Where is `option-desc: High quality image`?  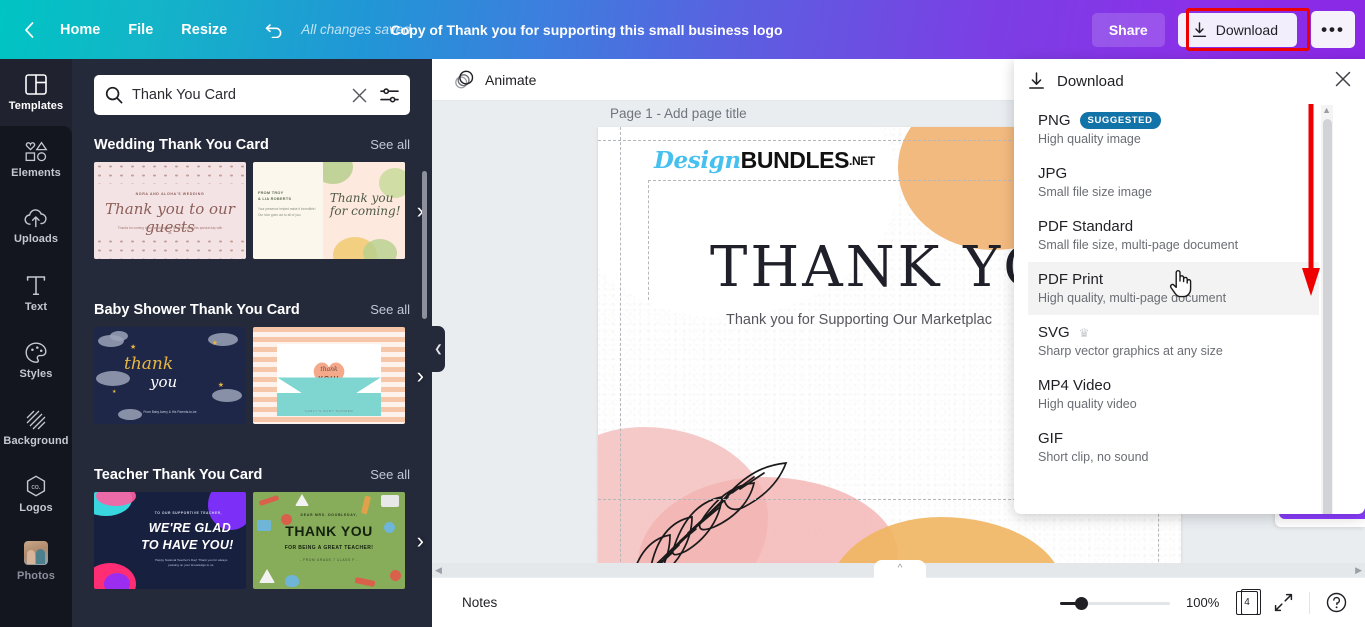 option-desc: High quality image is located at coordinates (1089, 139).